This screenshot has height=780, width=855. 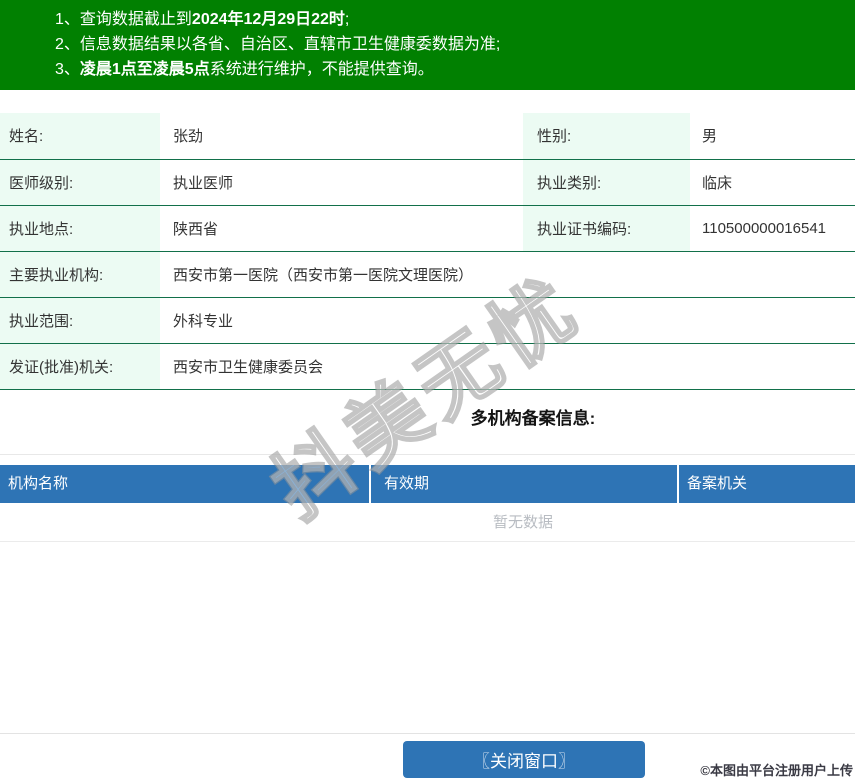 I want to click on field-value-main-institution: 西安市第一医院（西安市第一医院文理医院）, so click(x=507, y=274).